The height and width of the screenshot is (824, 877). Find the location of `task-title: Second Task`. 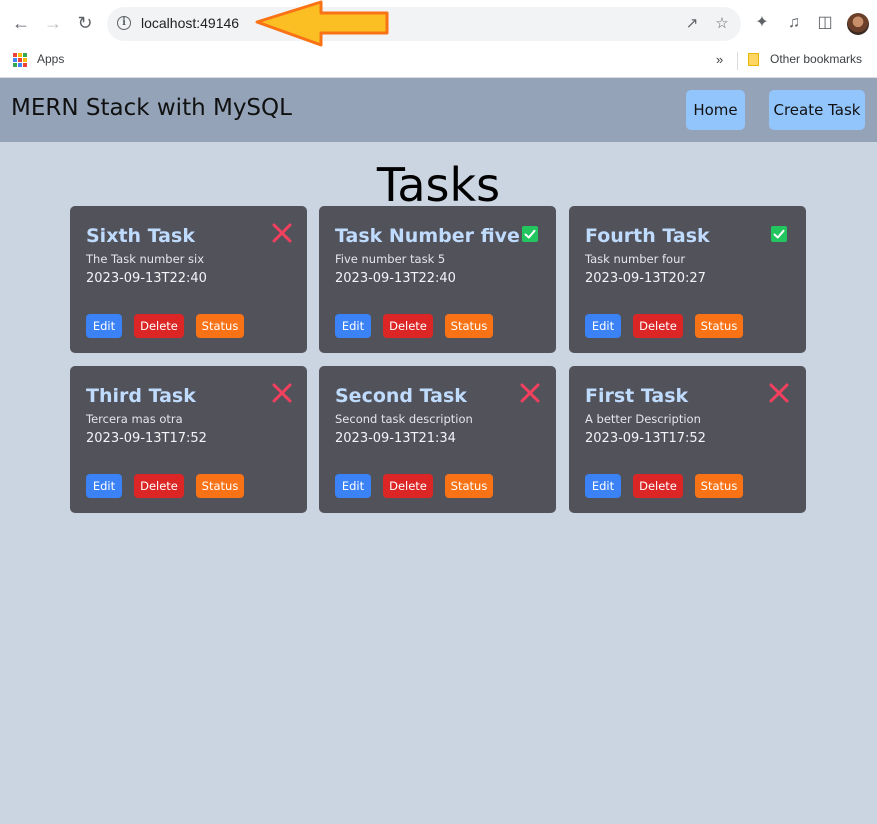

task-title: Second Task is located at coordinates (401, 396).